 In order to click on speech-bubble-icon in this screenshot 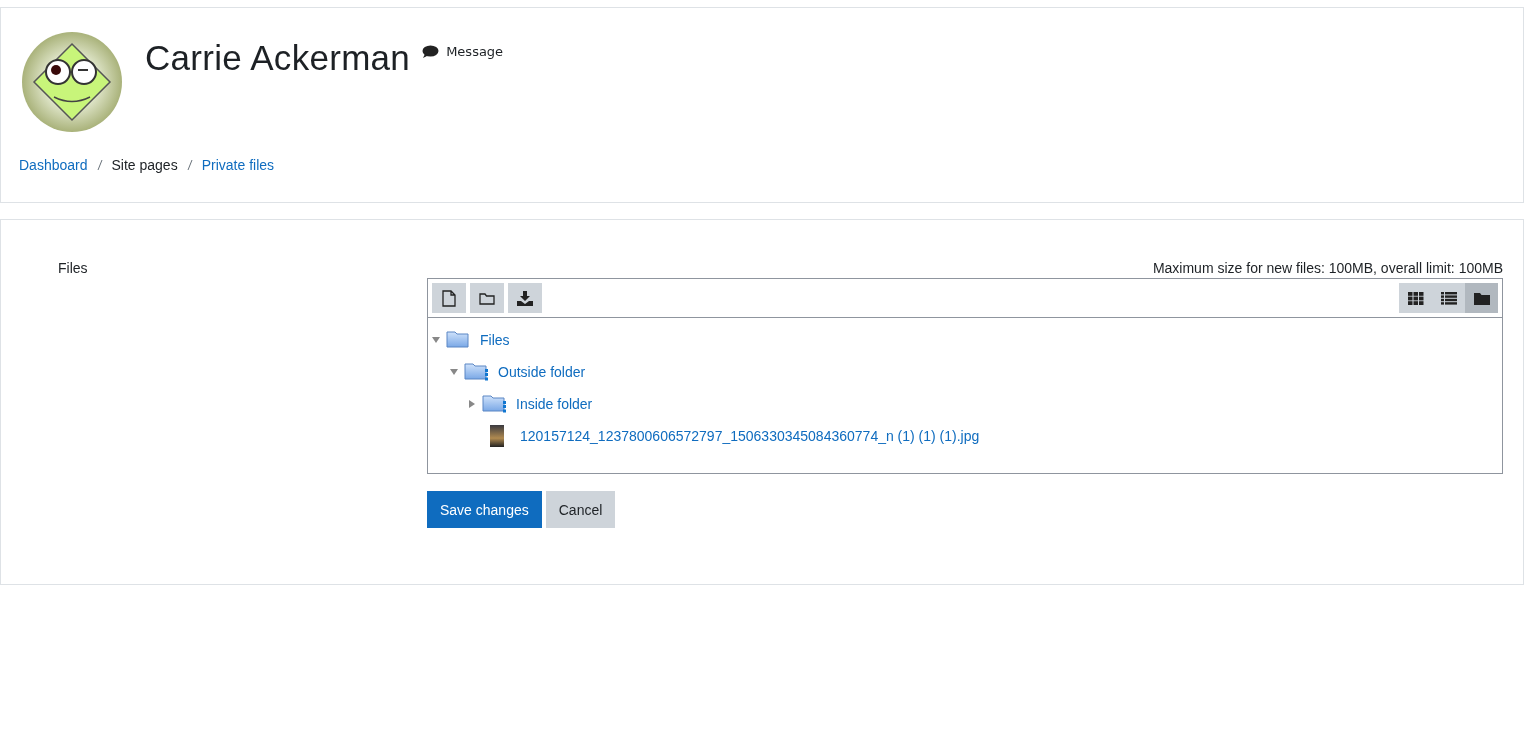, I will do `click(431, 51)`.